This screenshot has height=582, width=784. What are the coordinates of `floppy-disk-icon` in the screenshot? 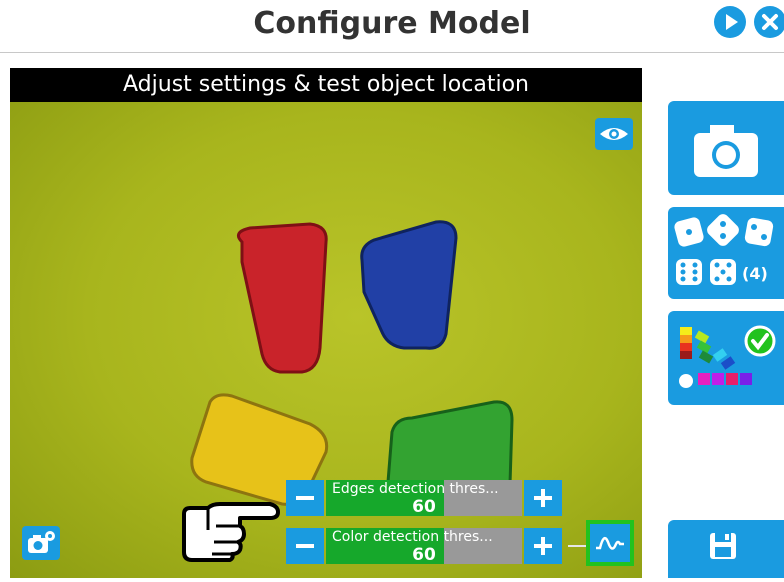 It's located at (723, 546).